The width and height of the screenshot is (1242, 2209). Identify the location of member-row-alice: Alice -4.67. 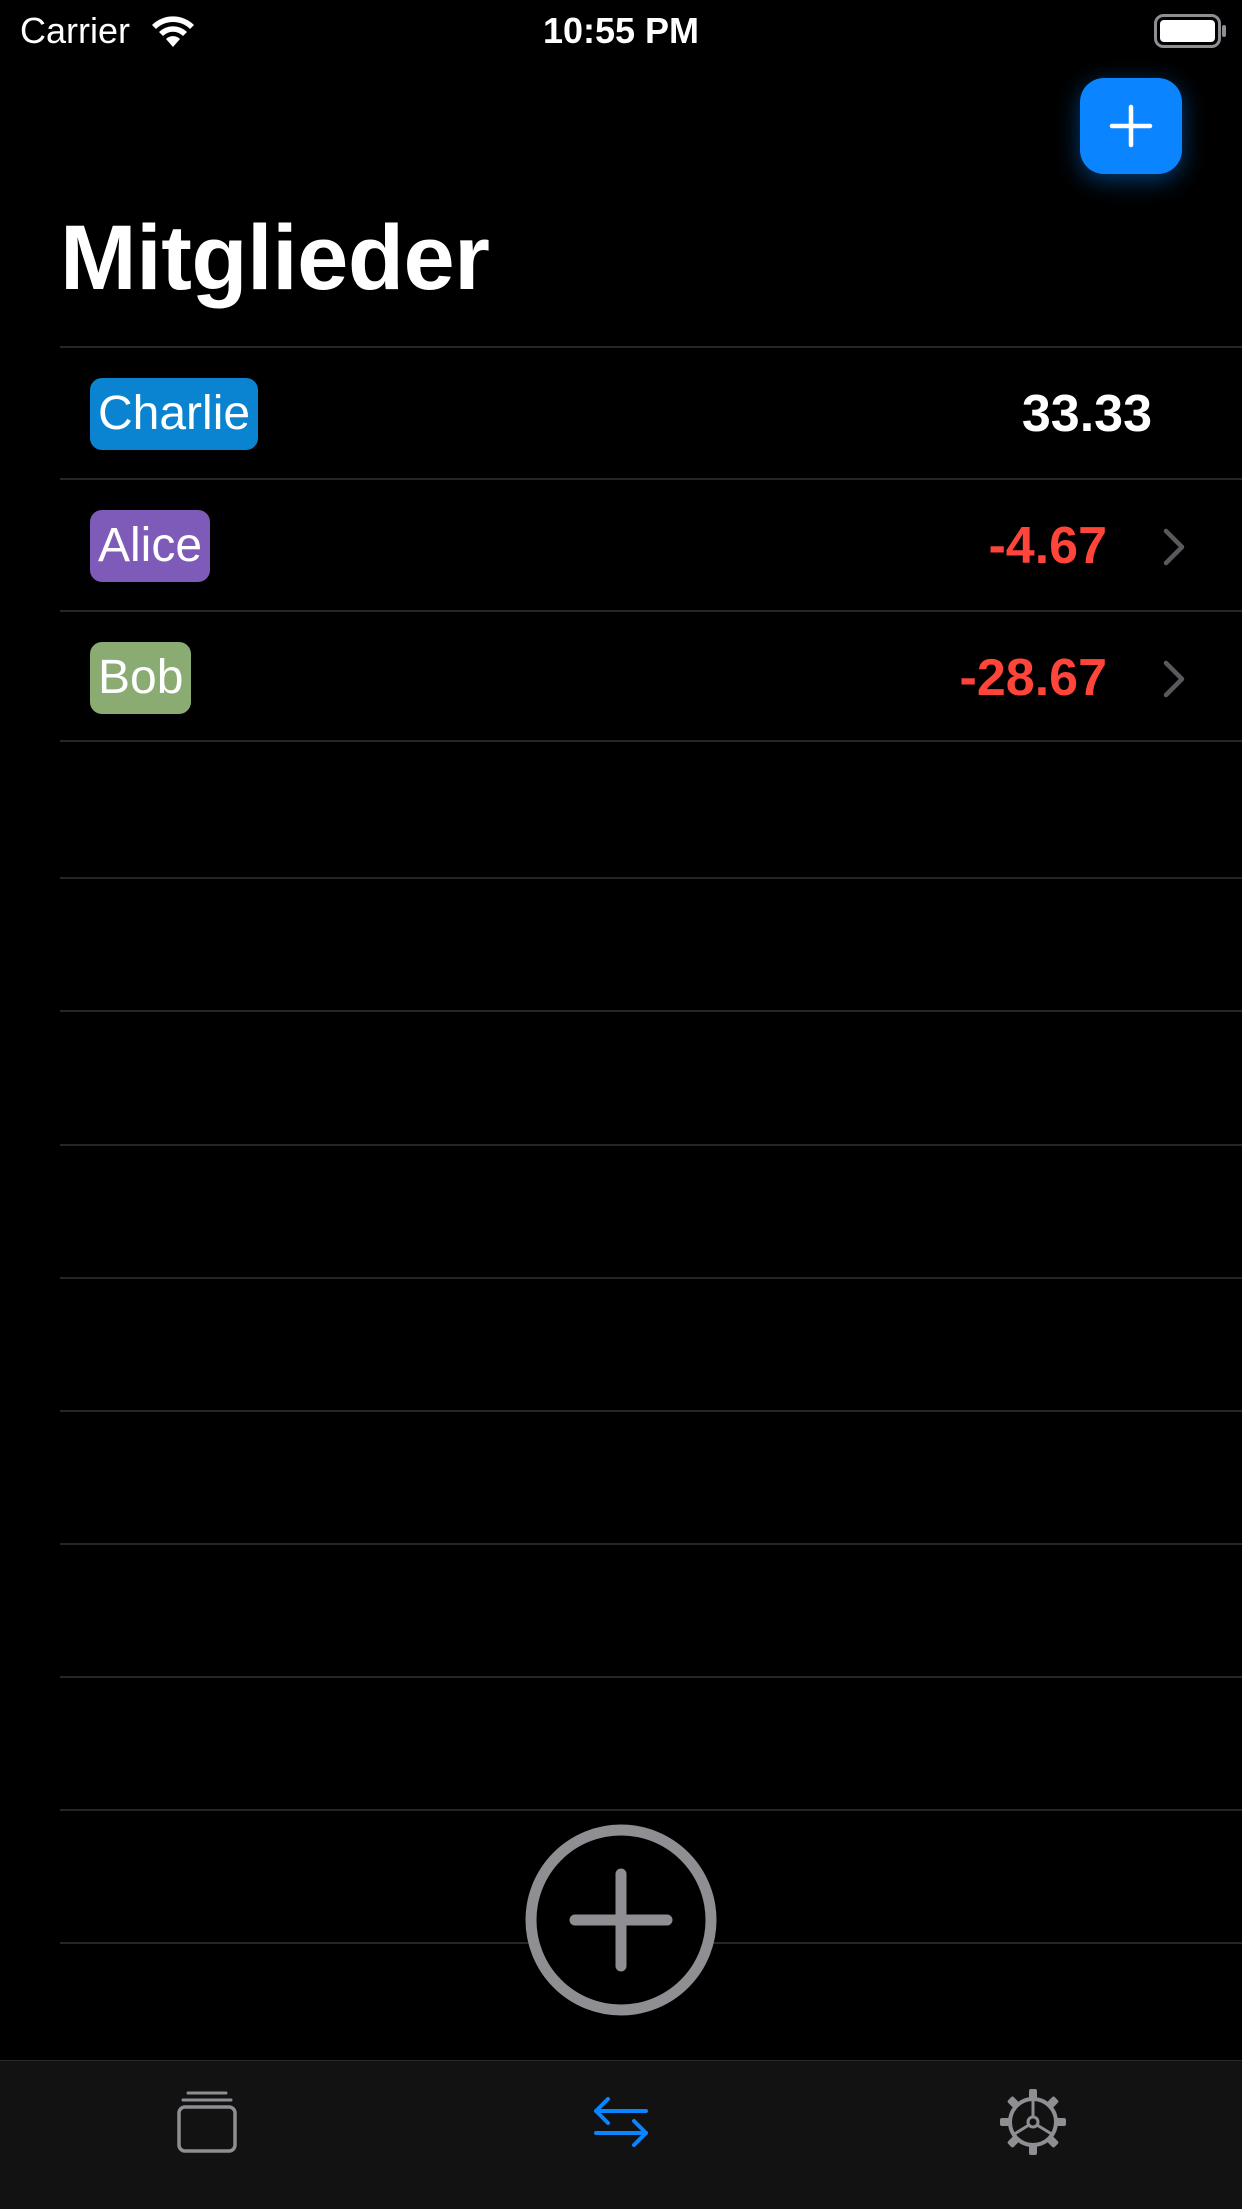
(651, 544).